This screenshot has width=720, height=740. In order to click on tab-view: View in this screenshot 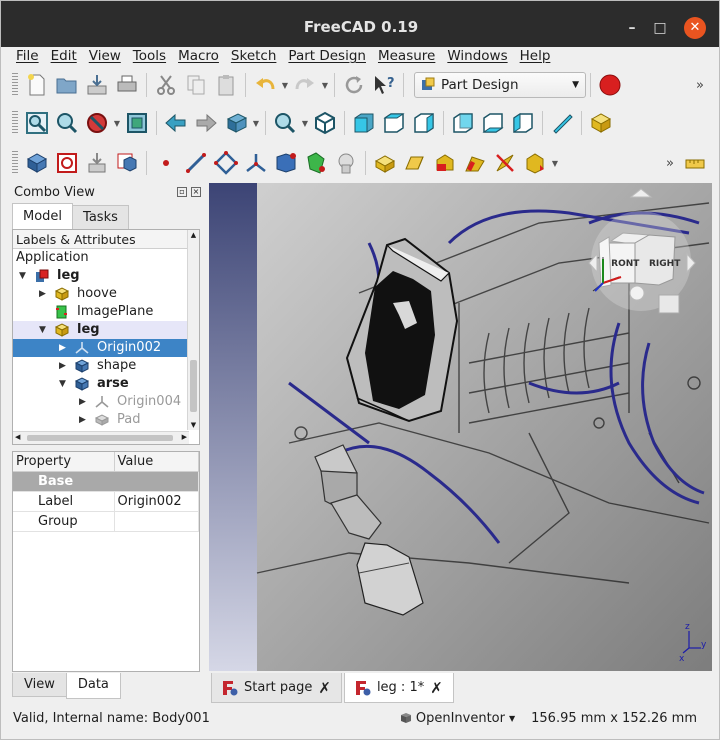, I will do `click(39, 685)`.